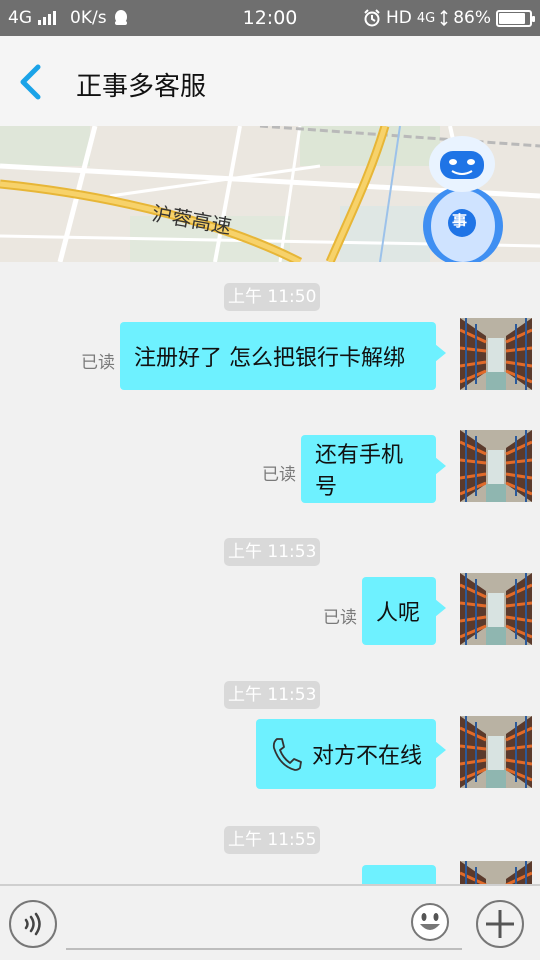 The width and height of the screenshot is (540, 960). Describe the element at coordinates (141, 87) in the screenshot. I see `page-title: 正事多客服` at that location.